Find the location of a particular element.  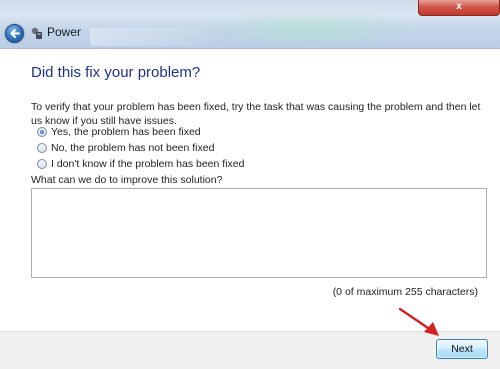

page-title: Did this fix your problem? is located at coordinates (116, 72).